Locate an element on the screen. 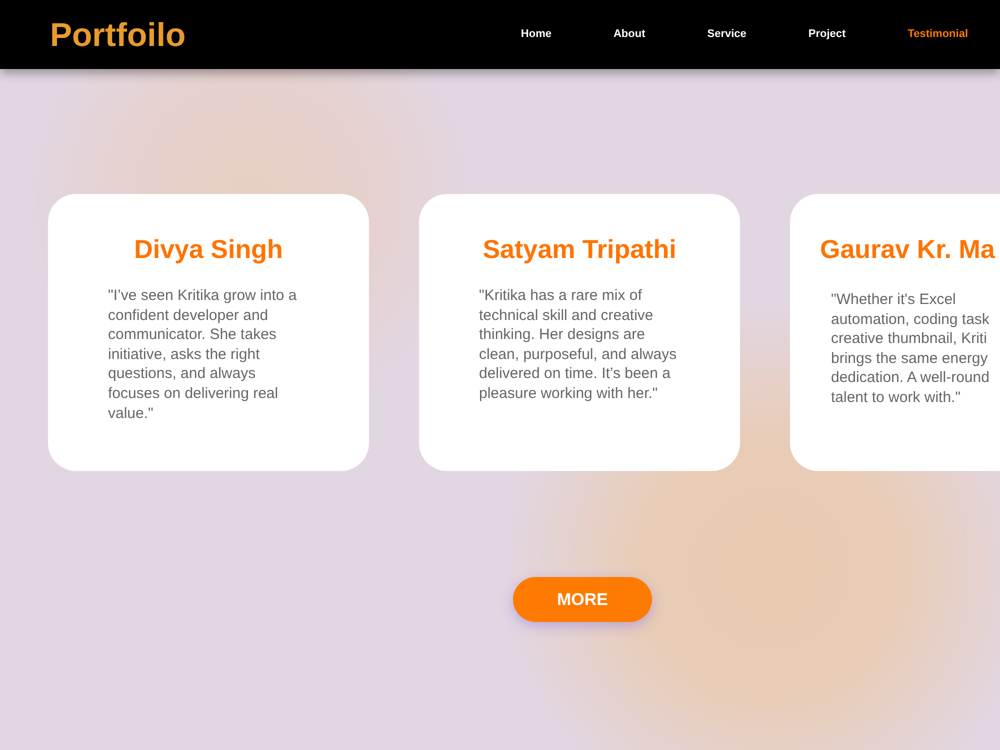 The width and height of the screenshot is (1000, 750). nav-link: Project is located at coordinates (827, 34).